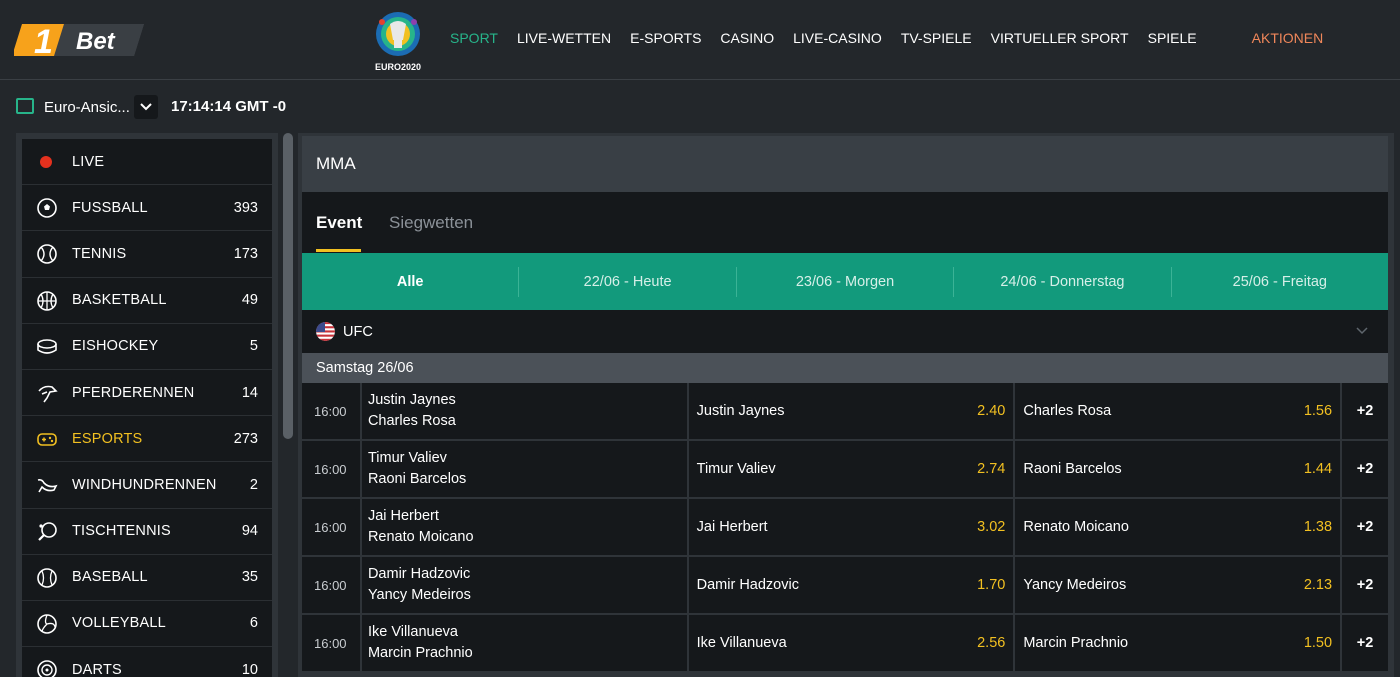 Image resolution: width=1400 pixels, height=677 pixels. What do you see at coordinates (147, 162) in the screenshot?
I see `sidebar-item-live: LIVE` at bounding box center [147, 162].